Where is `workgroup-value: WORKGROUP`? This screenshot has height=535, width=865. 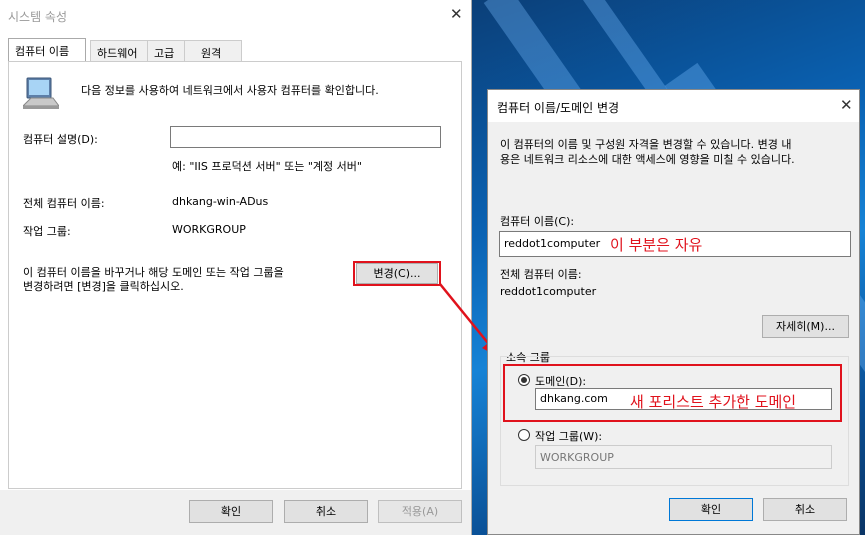
workgroup-value: WORKGROUP is located at coordinates (209, 229).